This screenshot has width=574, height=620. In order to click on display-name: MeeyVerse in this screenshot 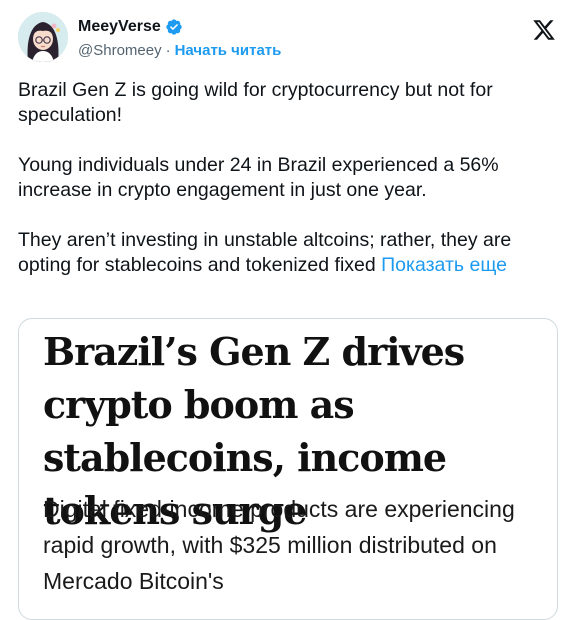, I will do `click(119, 27)`.